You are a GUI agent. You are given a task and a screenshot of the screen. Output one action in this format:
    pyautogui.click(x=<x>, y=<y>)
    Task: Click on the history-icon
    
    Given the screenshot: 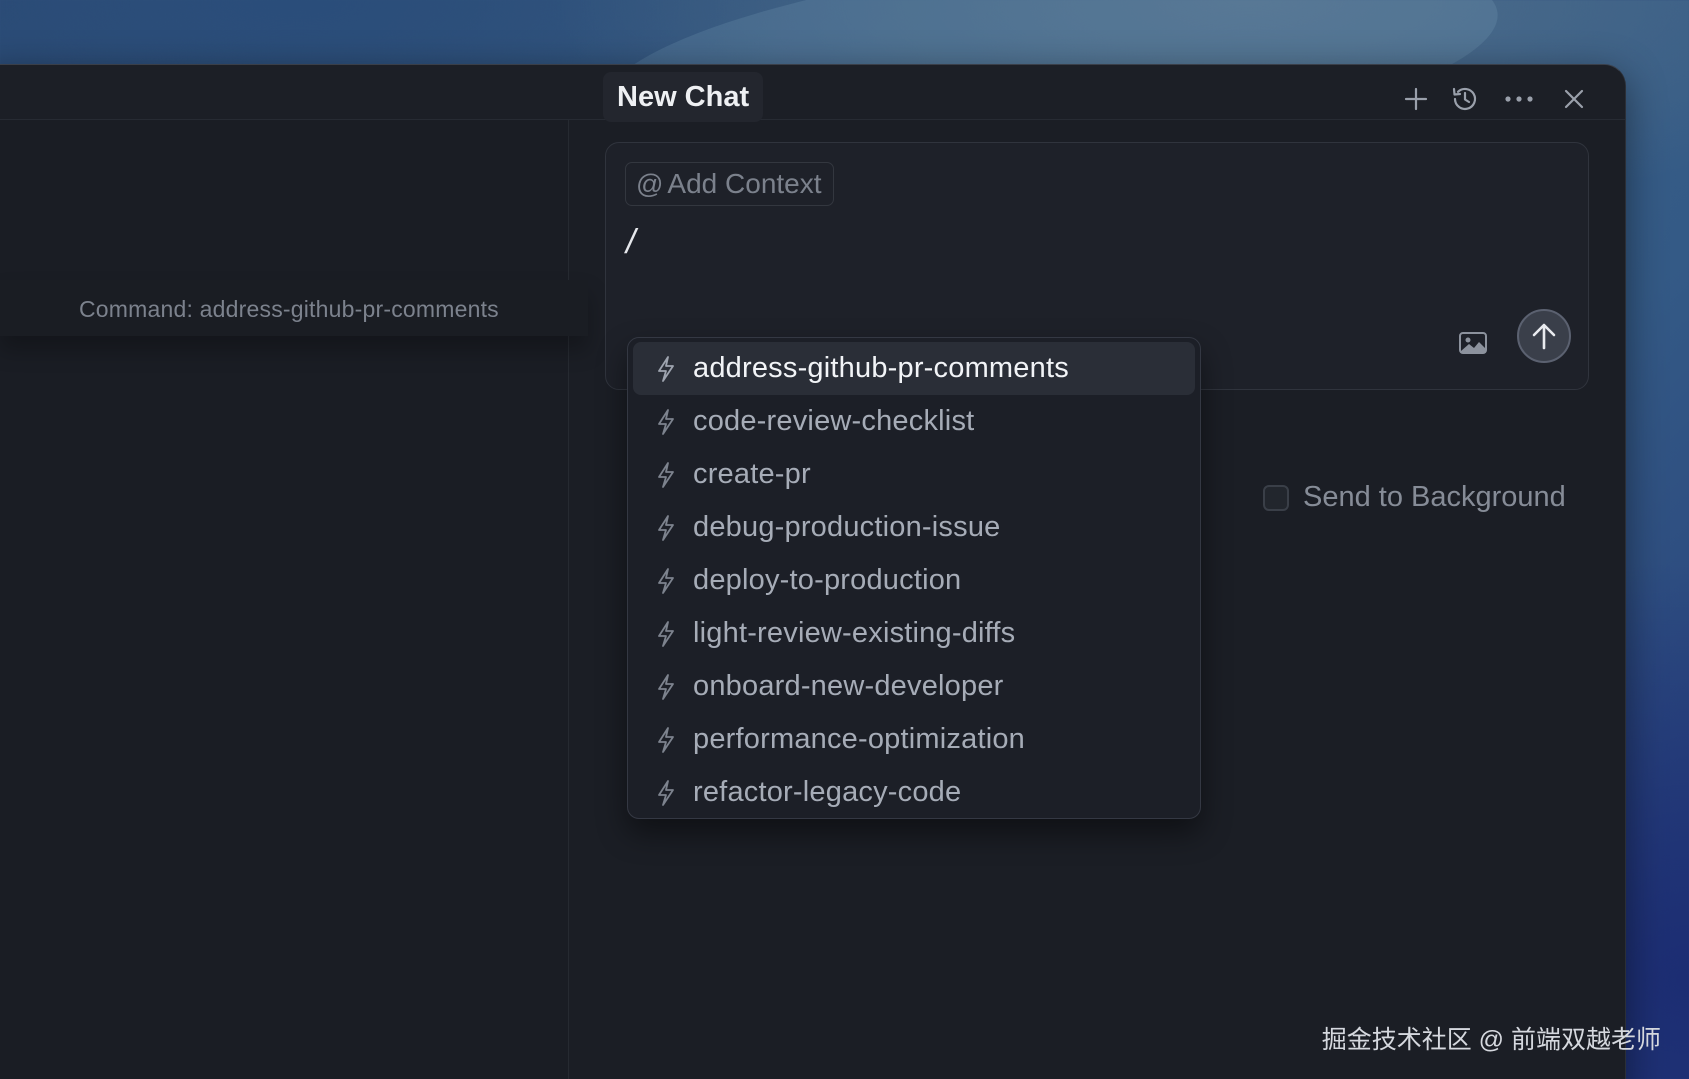 What is the action you would take?
    pyautogui.click(x=1465, y=99)
    